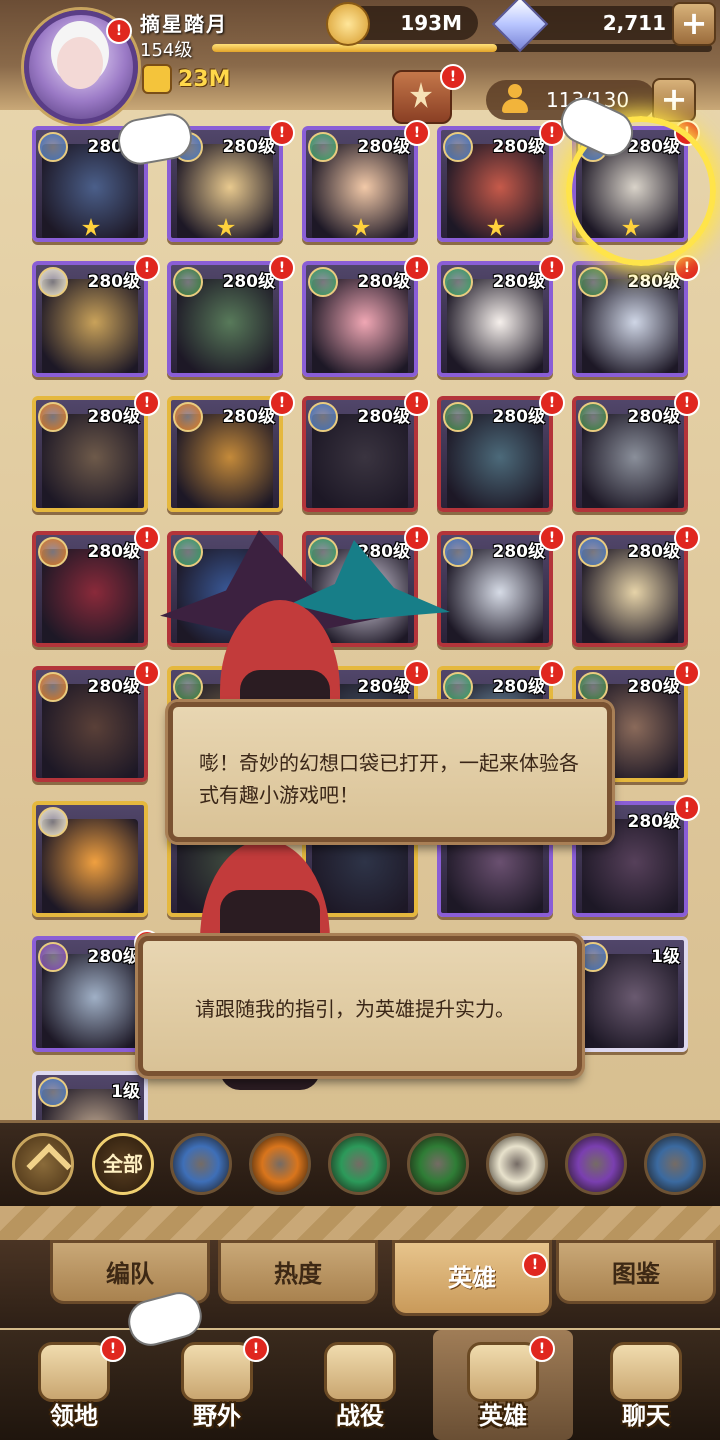  What do you see at coordinates (204, 79) in the screenshot?
I see `combat-power-value: 23M` at bounding box center [204, 79].